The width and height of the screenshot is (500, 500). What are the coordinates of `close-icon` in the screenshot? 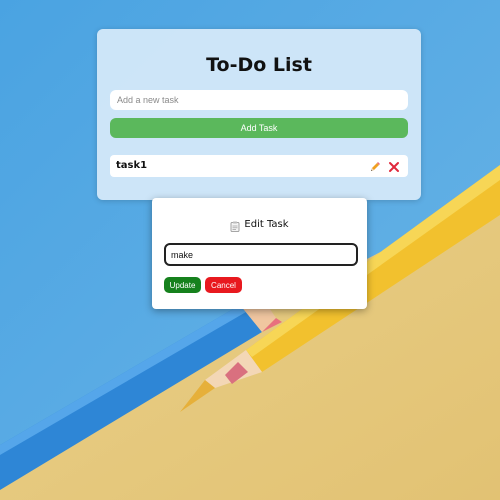 It's located at (394, 166).